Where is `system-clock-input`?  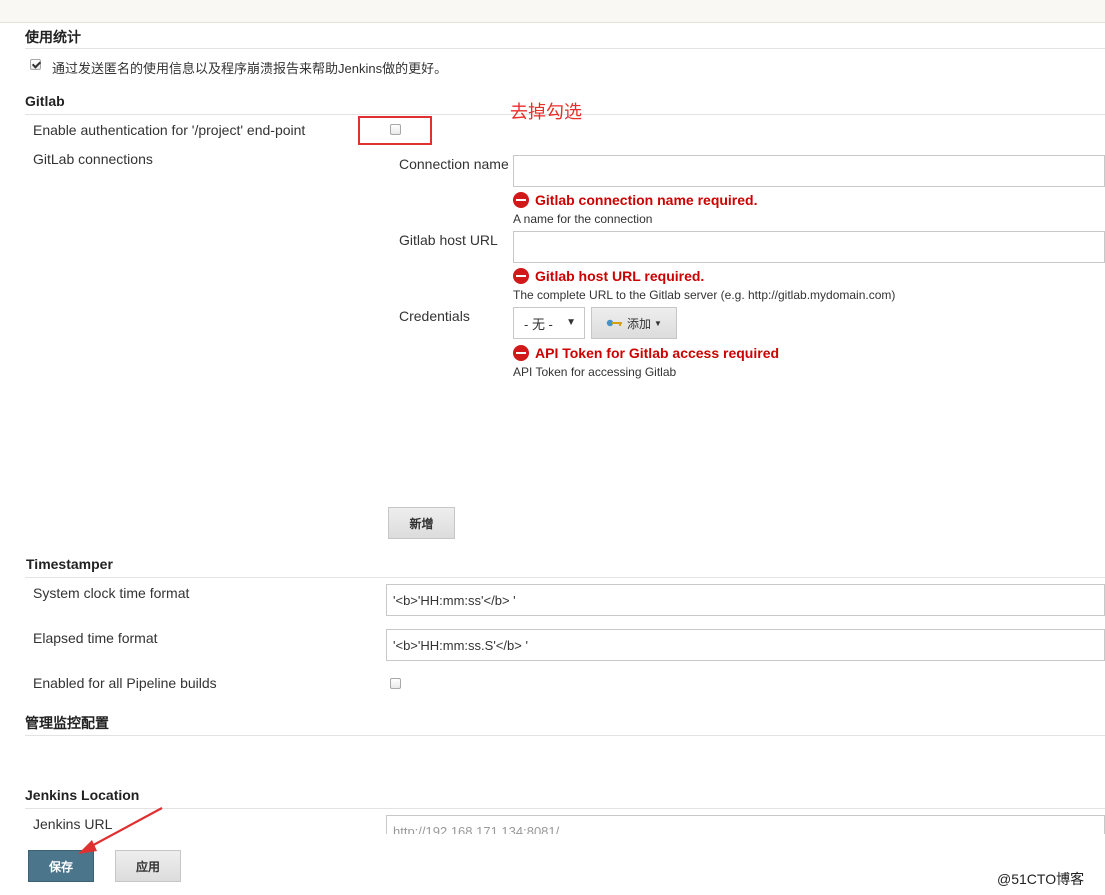 system-clock-input is located at coordinates (745, 600).